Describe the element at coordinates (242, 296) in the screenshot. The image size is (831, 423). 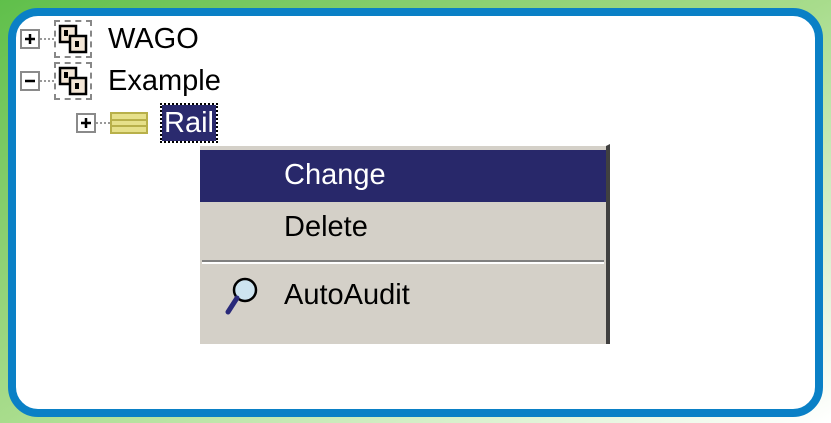
I see `magnifier-icon` at that location.